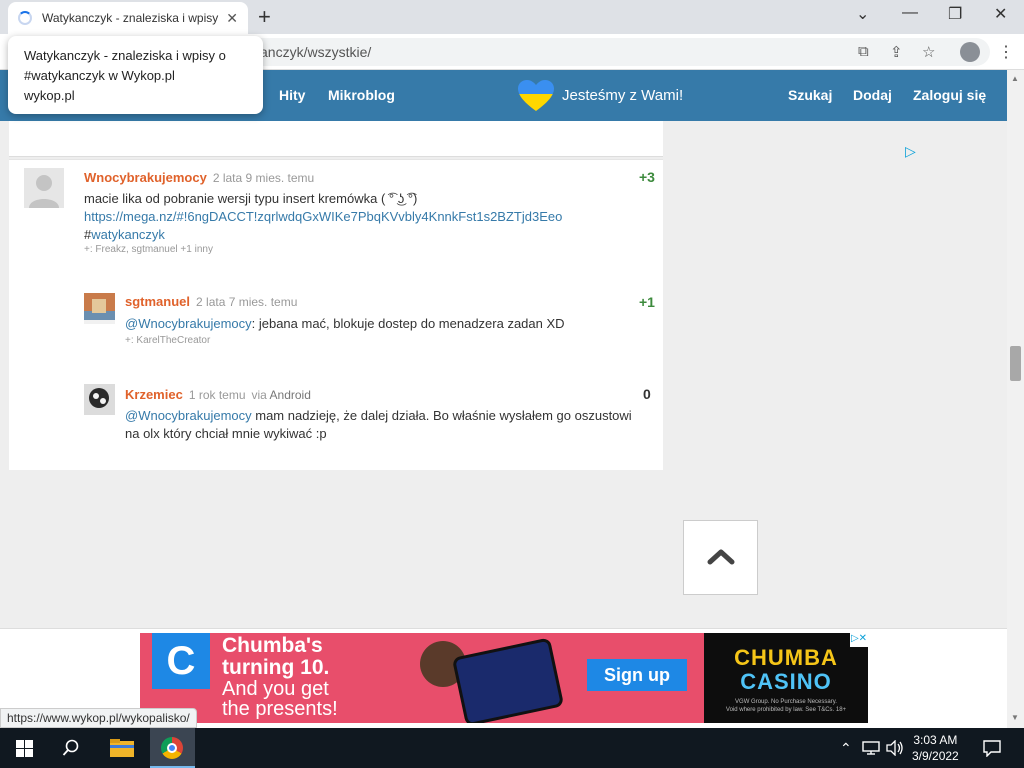 The image size is (1024, 768). I want to click on ad-headline: Chumba's turning 10., so click(275, 657).